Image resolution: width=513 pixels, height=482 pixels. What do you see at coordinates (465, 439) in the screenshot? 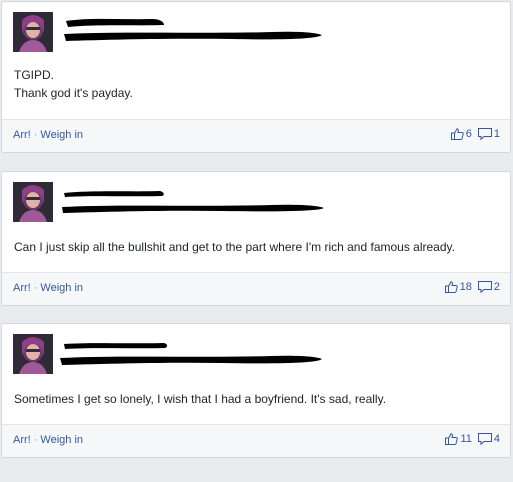
I see `like-count: 11` at bounding box center [465, 439].